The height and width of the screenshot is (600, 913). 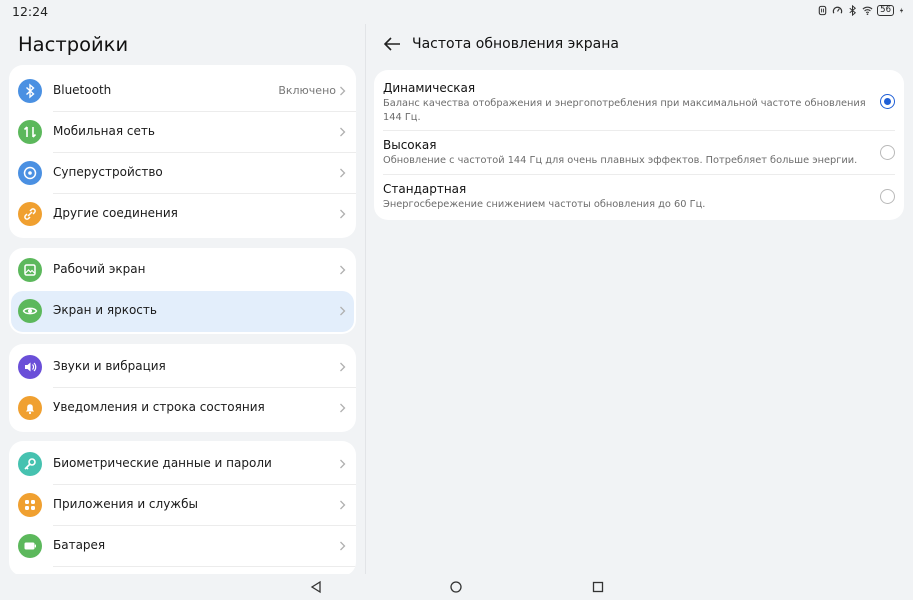 What do you see at coordinates (105, 310) in the screenshot?
I see `settings-item-label: Экран и яркость` at bounding box center [105, 310].